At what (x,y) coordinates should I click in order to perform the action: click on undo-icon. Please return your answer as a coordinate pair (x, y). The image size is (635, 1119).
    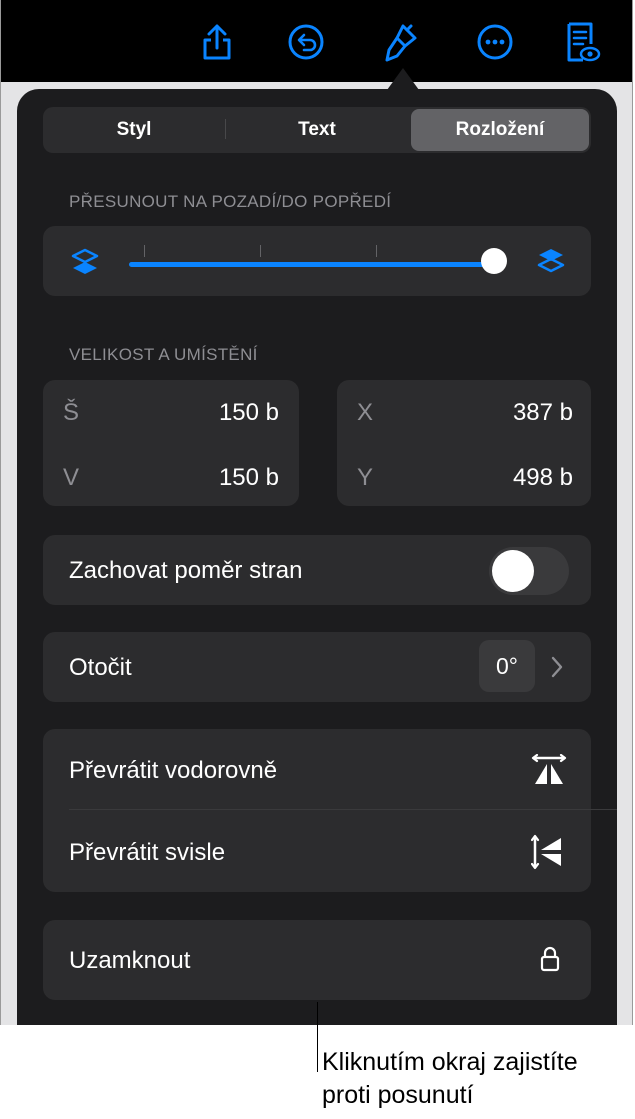
    Looking at the image, I should click on (306, 42).